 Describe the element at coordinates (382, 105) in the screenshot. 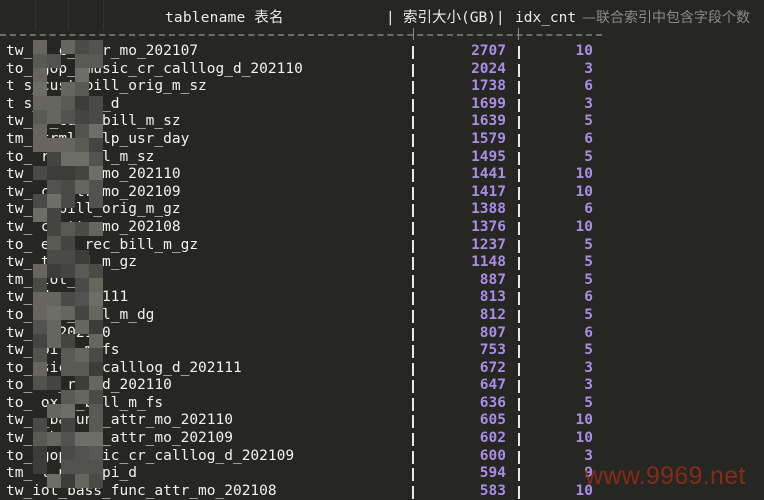

I see `table-row: t s_v f_fee_d16993` at that location.